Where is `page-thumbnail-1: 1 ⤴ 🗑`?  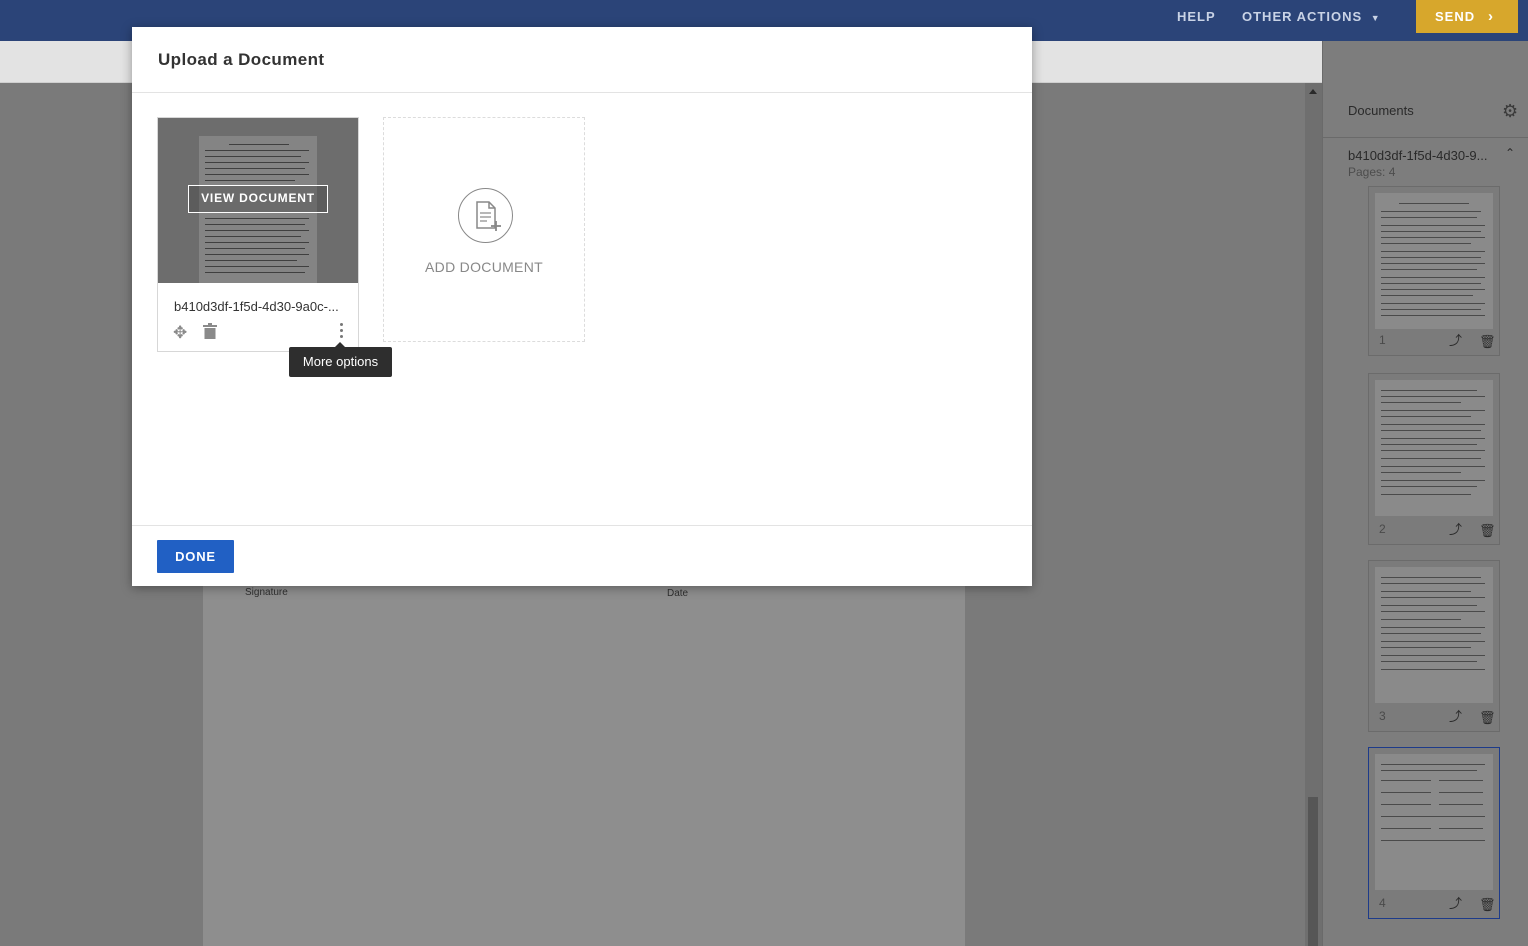 page-thumbnail-1: 1 ⤴ 🗑 is located at coordinates (1434, 271).